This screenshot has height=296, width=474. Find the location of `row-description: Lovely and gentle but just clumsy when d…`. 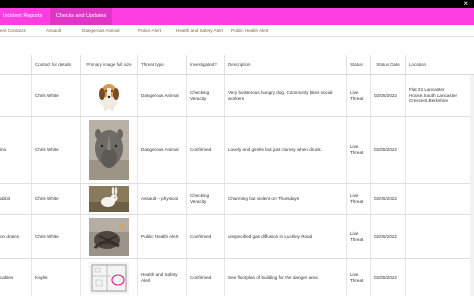

row-description: Lovely and gentle but just clumsy when d… is located at coordinates (285, 150).